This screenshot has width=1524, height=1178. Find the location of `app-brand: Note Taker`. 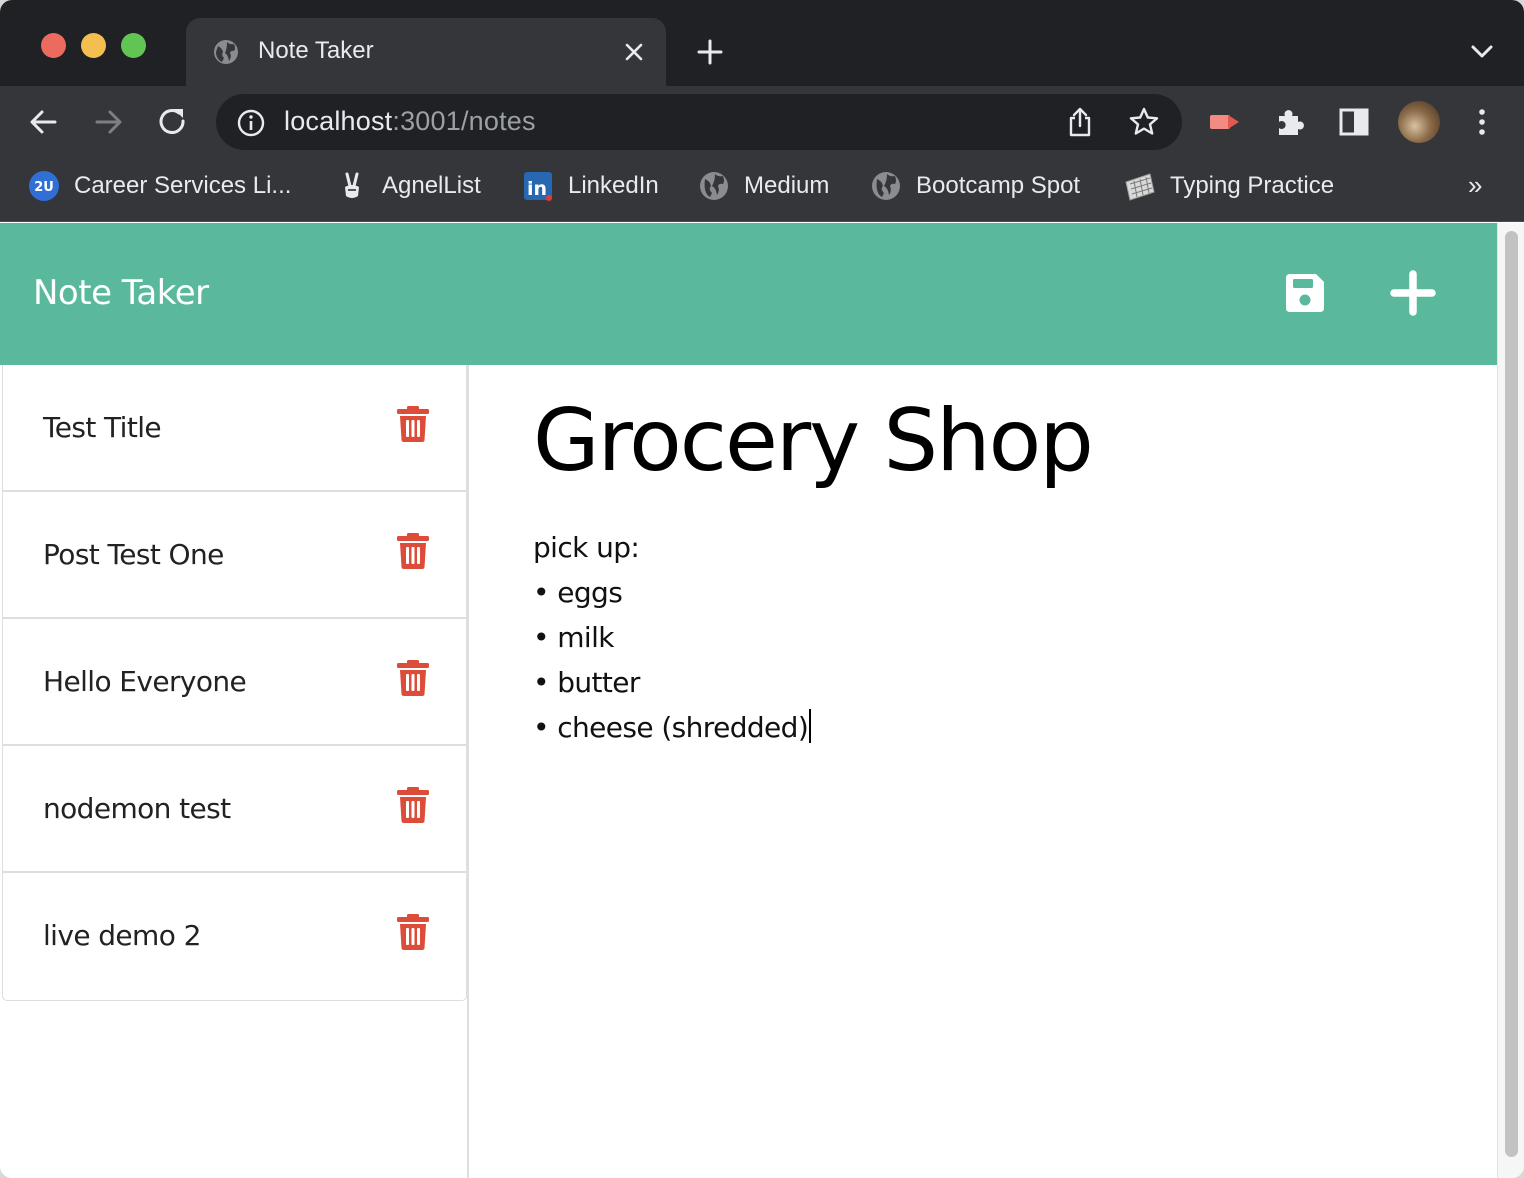

app-brand: Note Taker is located at coordinates (121, 293).